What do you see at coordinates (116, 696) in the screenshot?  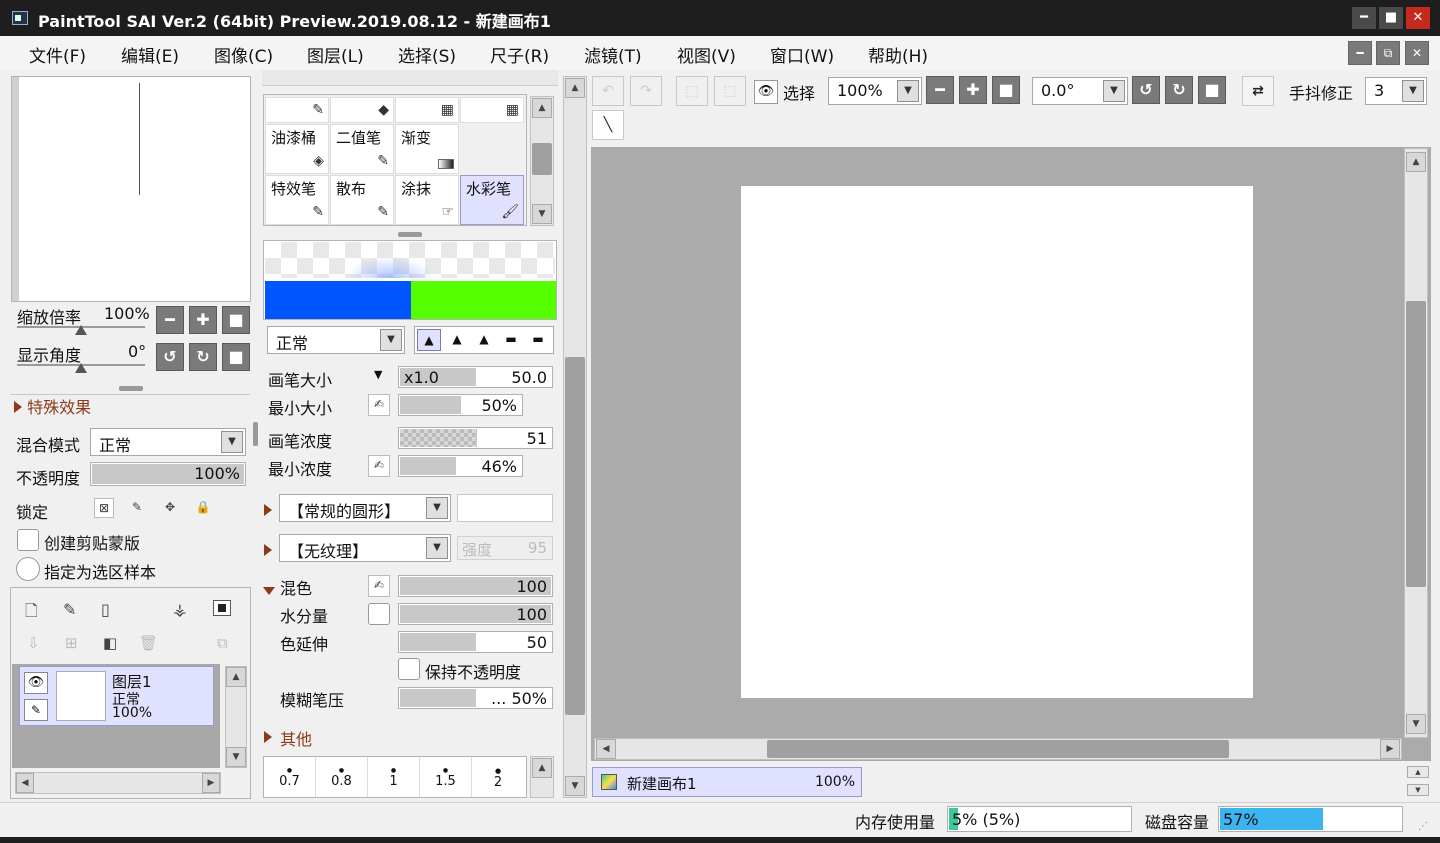 I see `layer-row: 👁 ✎ 图层1 正常 100%` at bounding box center [116, 696].